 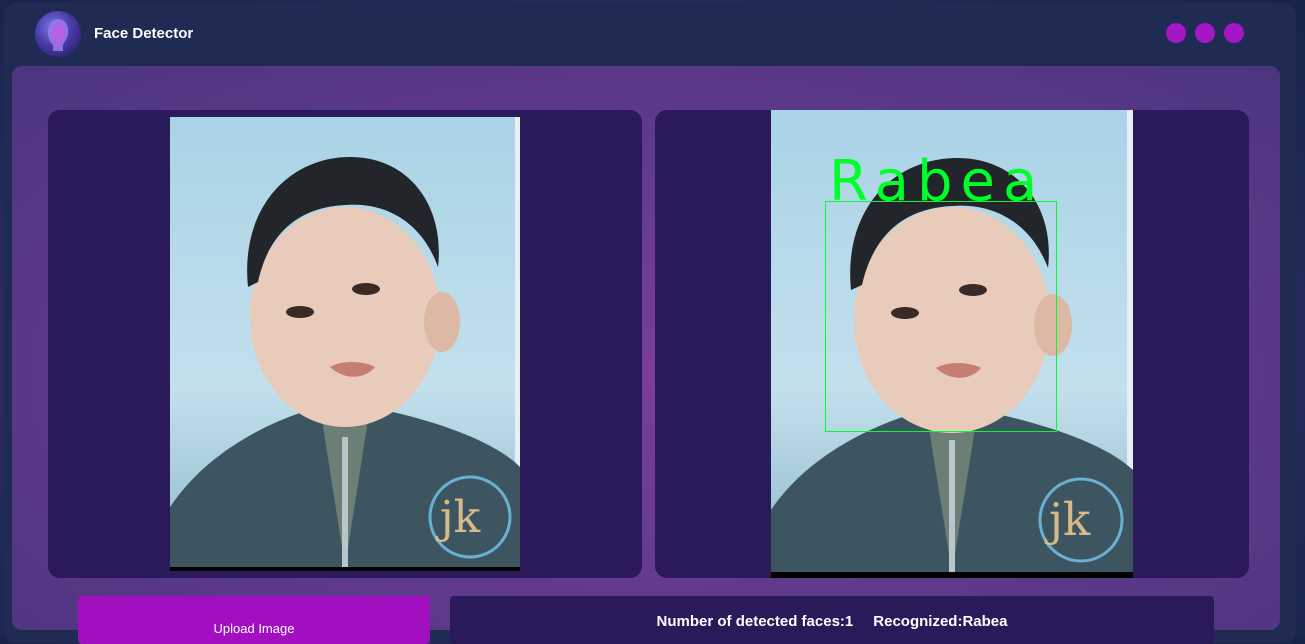 What do you see at coordinates (144, 33) in the screenshot?
I see `app-title: Face Detector` at bounding box center [144, 33].